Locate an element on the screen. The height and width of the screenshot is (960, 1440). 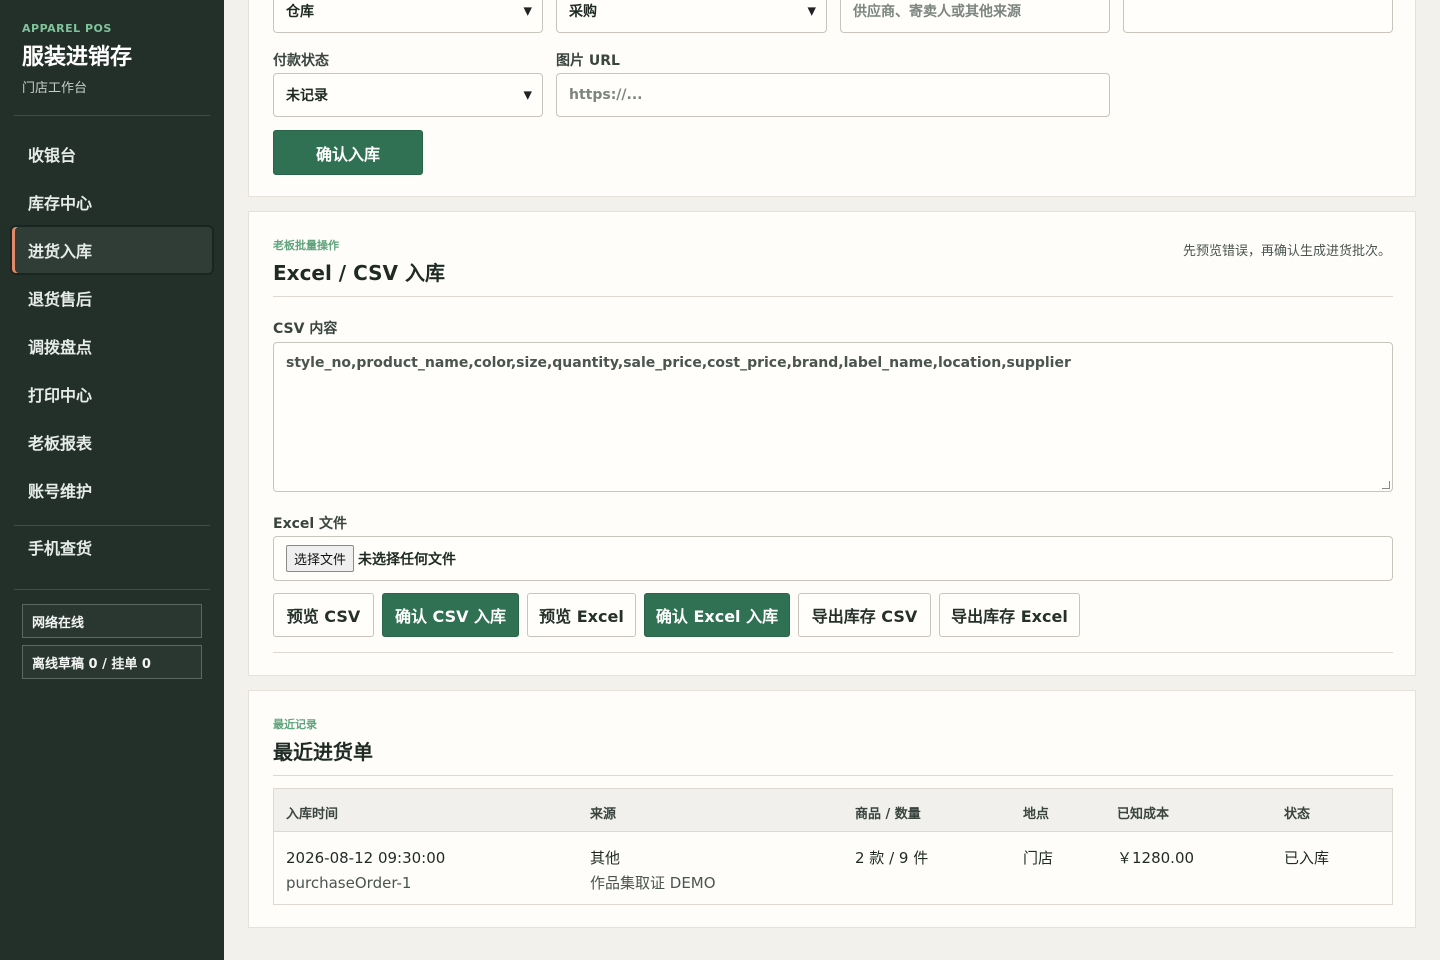
nav-item-print: 打印中心 is located at coordinates (112, 394).